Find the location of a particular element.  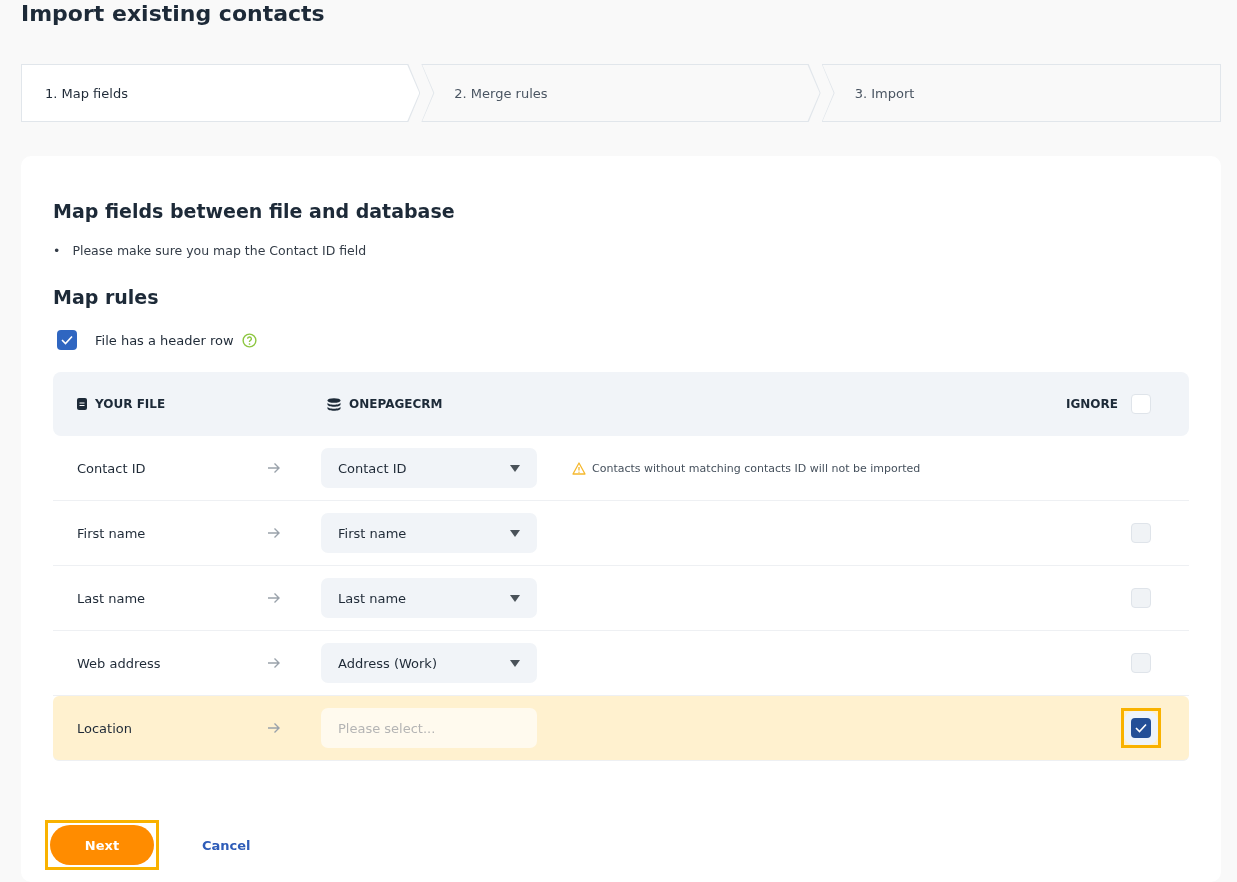

help-icon is located at coordinates (249, 340).